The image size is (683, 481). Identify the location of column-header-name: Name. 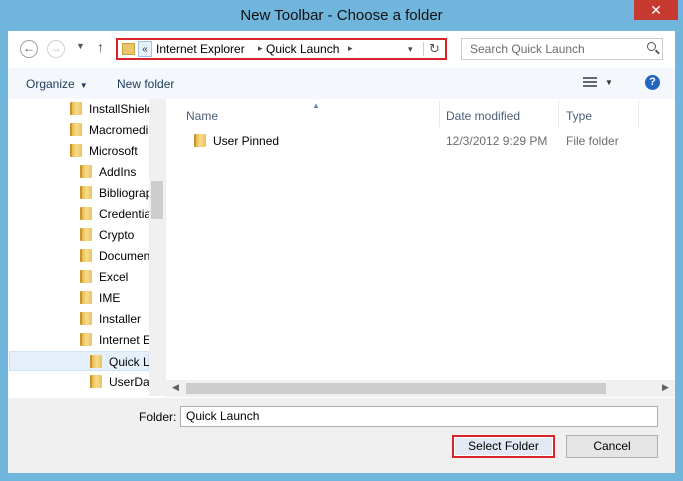
(202, 116).